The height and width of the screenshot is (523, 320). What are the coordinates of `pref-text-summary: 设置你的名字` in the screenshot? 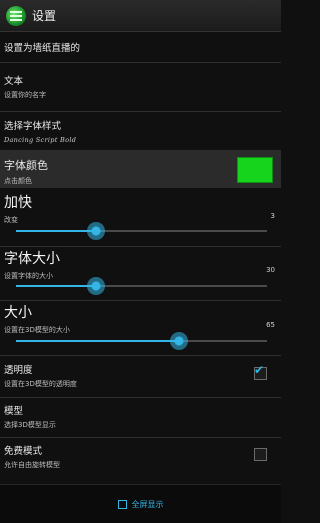 It's located at (25, 95).